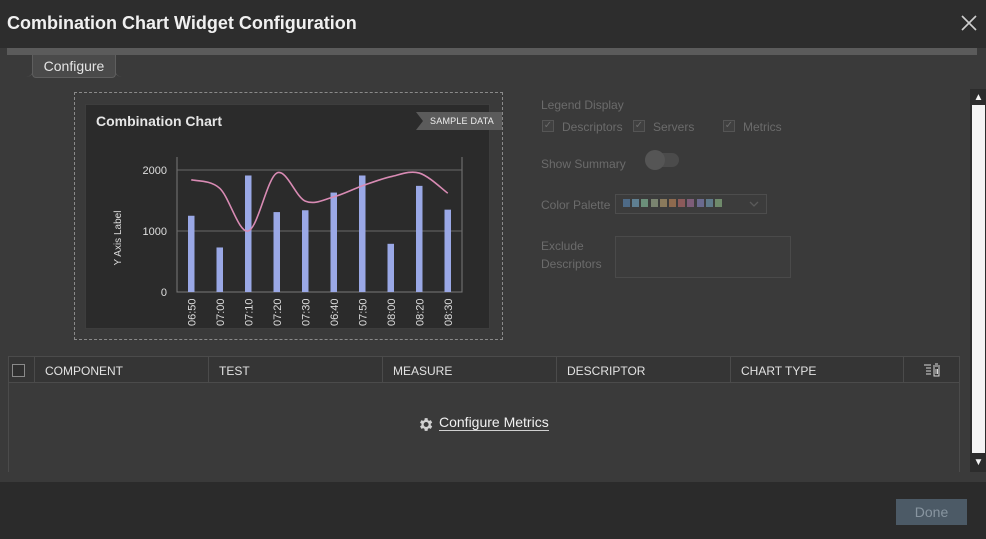  Describe the element at coordinates (492, 51) in the screenshot. I see `tab-strip` at that location.